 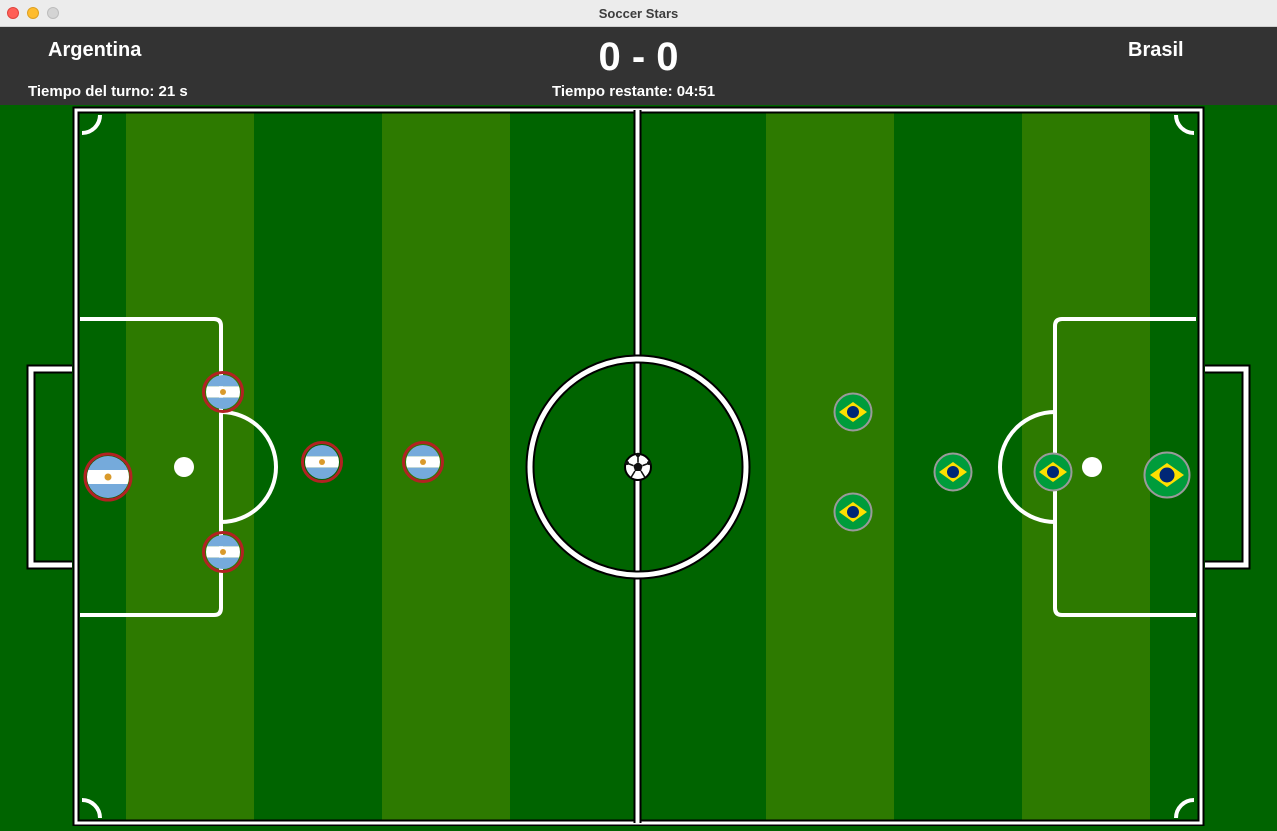 I want to click on window-titlebar: Soccer Stars, so click(x=638, y=13).